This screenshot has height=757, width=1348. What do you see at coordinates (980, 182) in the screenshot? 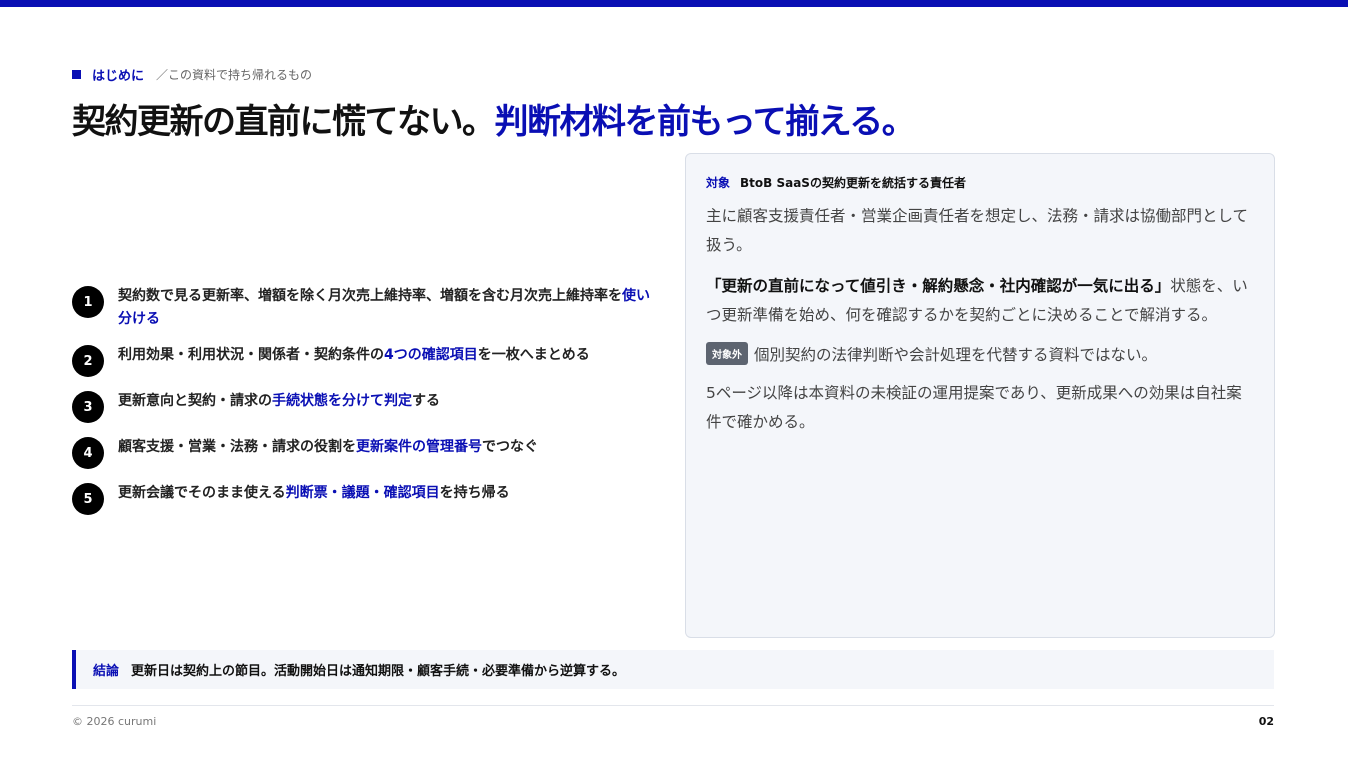
I see `target-line: 対象 BtoB SaaSの契約更新を統括する責任者` at bounding box center [980, 182].